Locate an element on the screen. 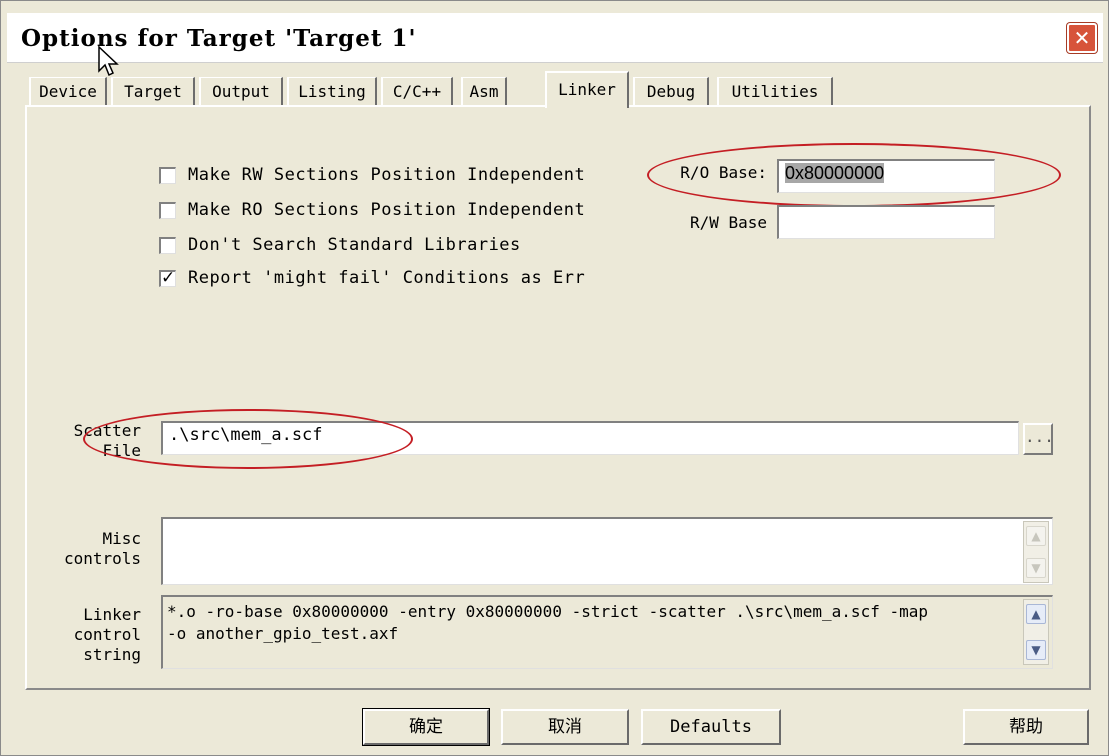 The width and height of the screenshot is (1109, 756). checkmark-icon: ✓ is located at coordinates (168, 277).